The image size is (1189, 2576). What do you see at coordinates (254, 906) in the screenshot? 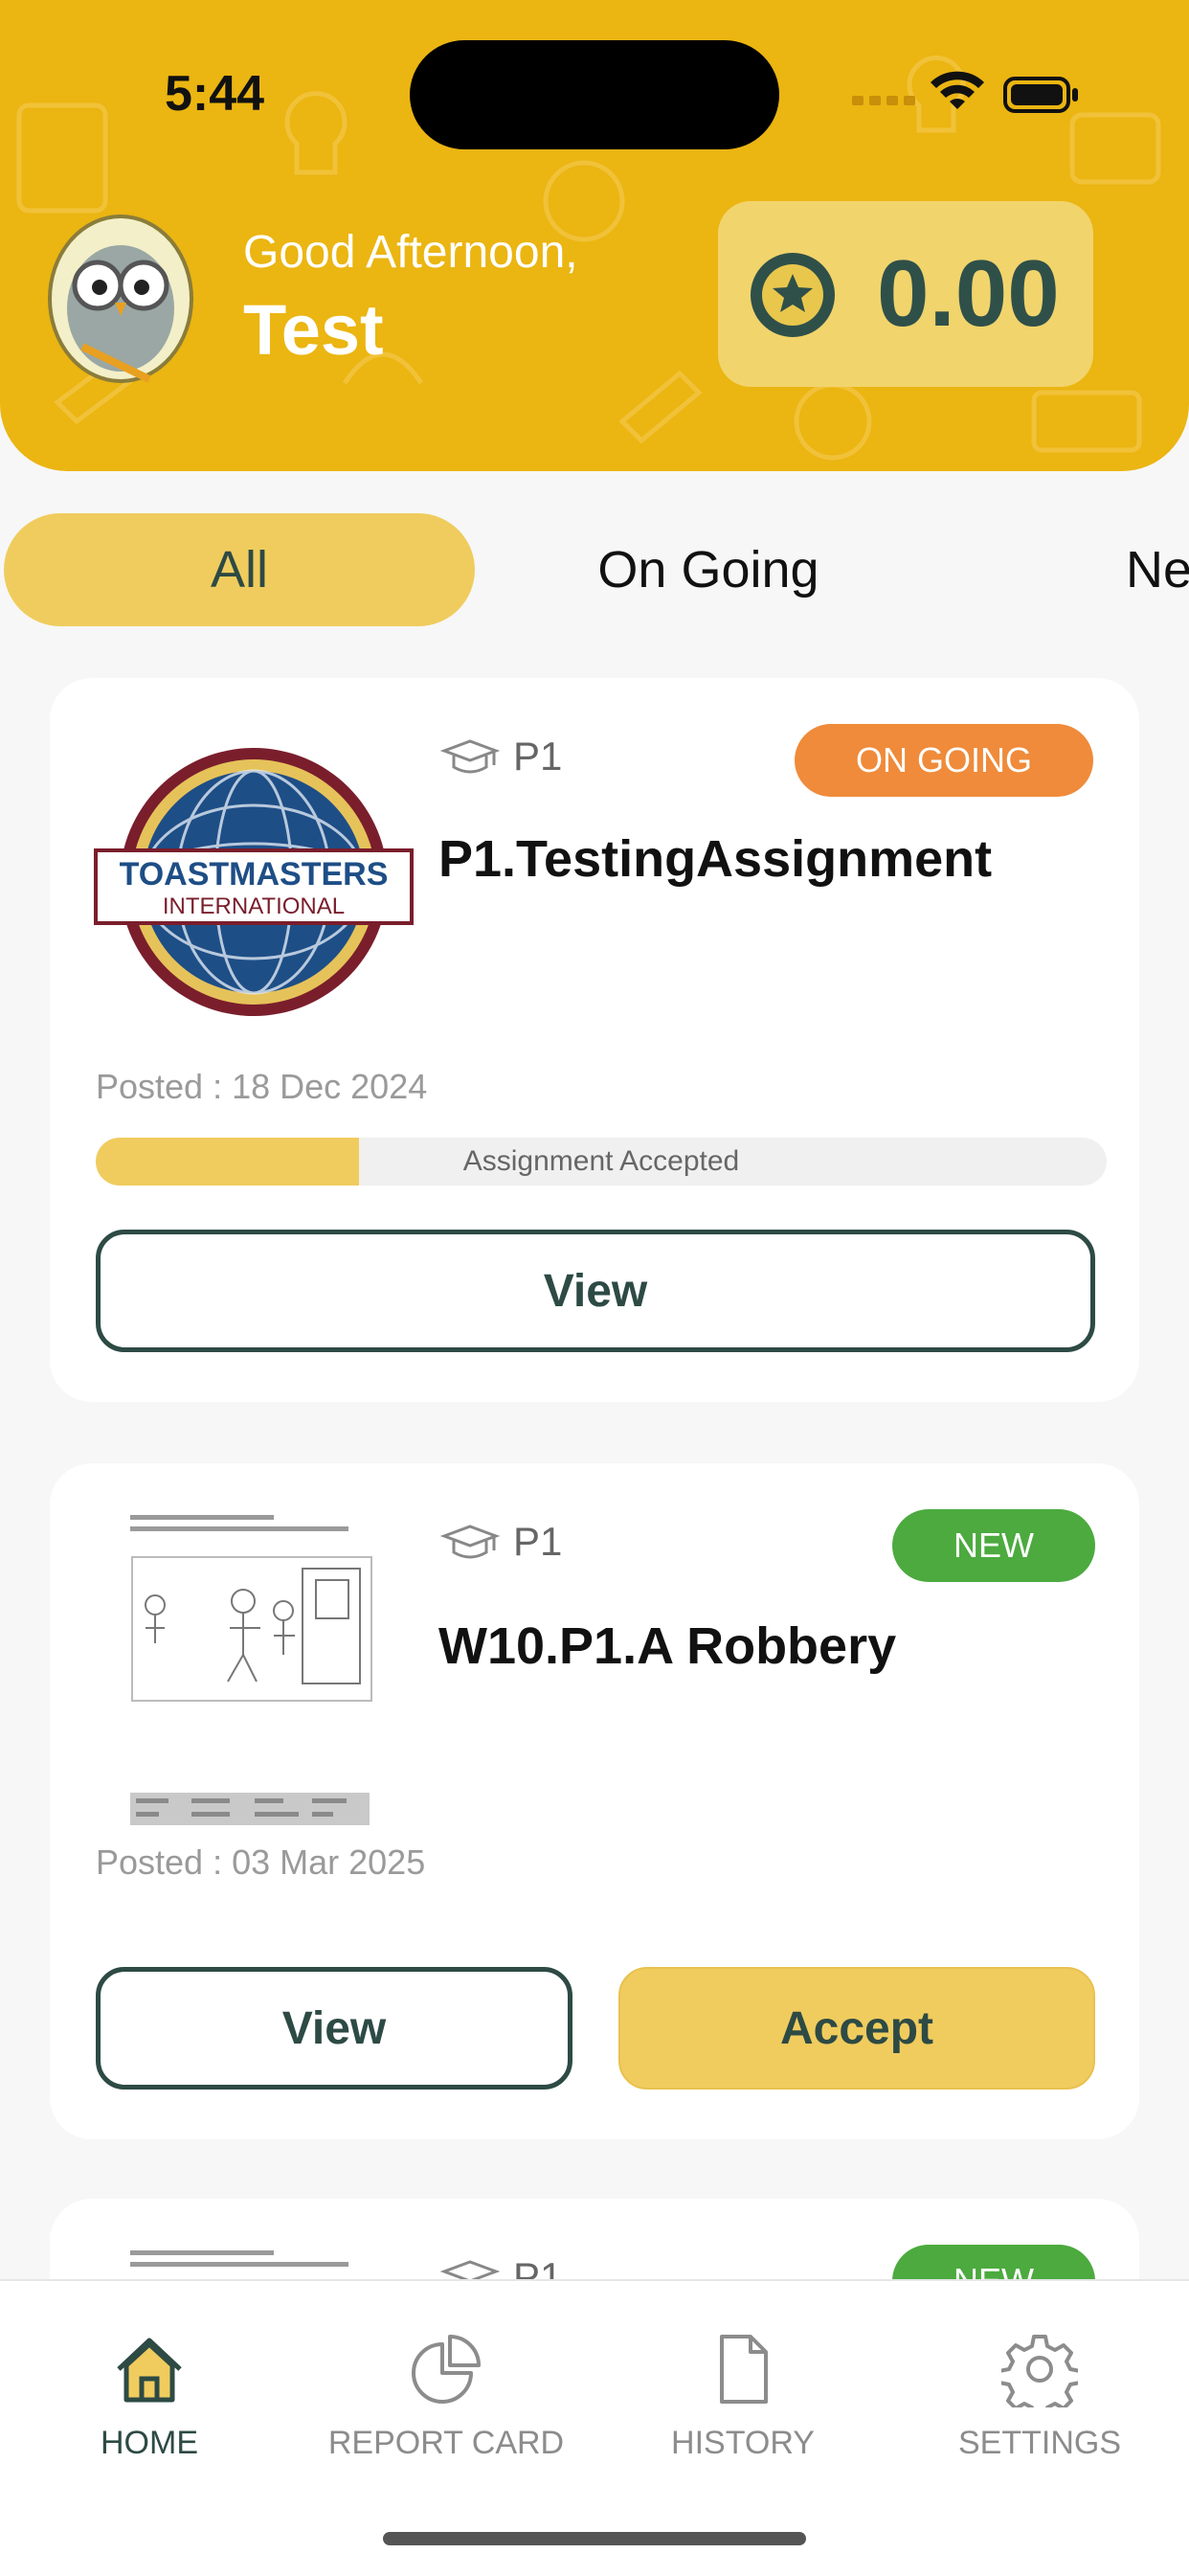
I see `logo-text-bottom: INTERNATIONAL` at bounding box center [254, 906].